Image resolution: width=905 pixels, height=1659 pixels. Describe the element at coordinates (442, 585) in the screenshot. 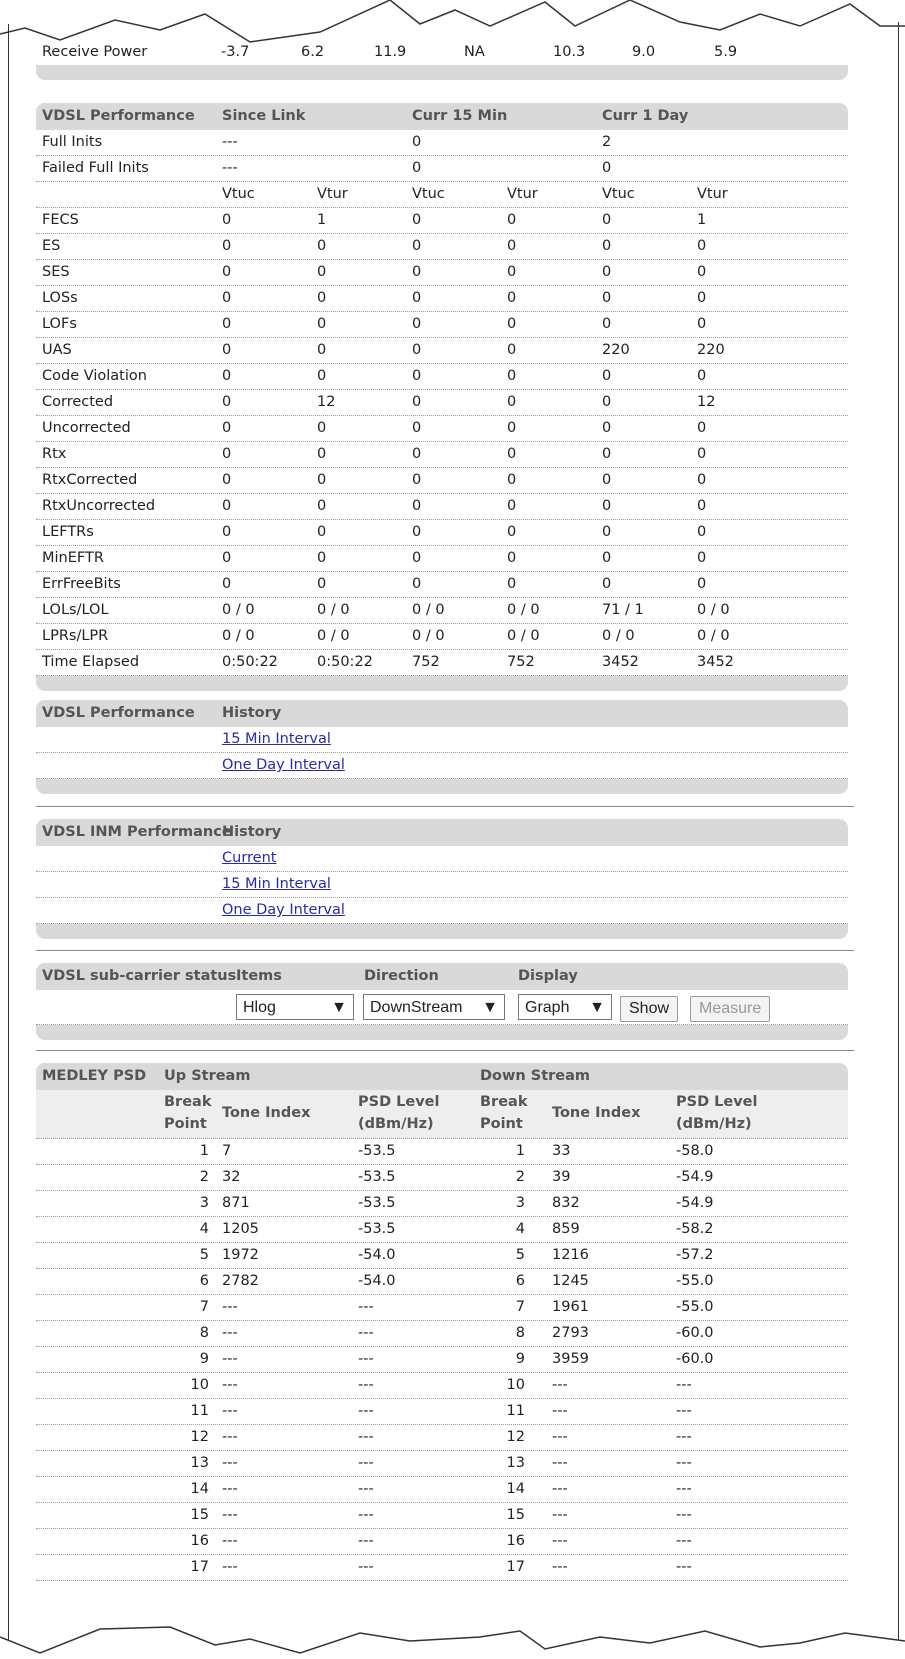

I see `table-row: ErrFreeBits 0 0 0 0 0 0` at that location.